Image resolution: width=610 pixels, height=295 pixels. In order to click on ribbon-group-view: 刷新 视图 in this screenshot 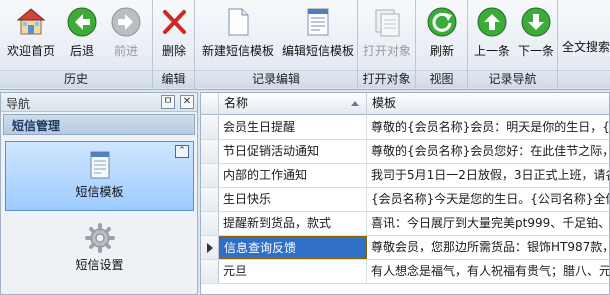, I will do `click(442, 45)`.